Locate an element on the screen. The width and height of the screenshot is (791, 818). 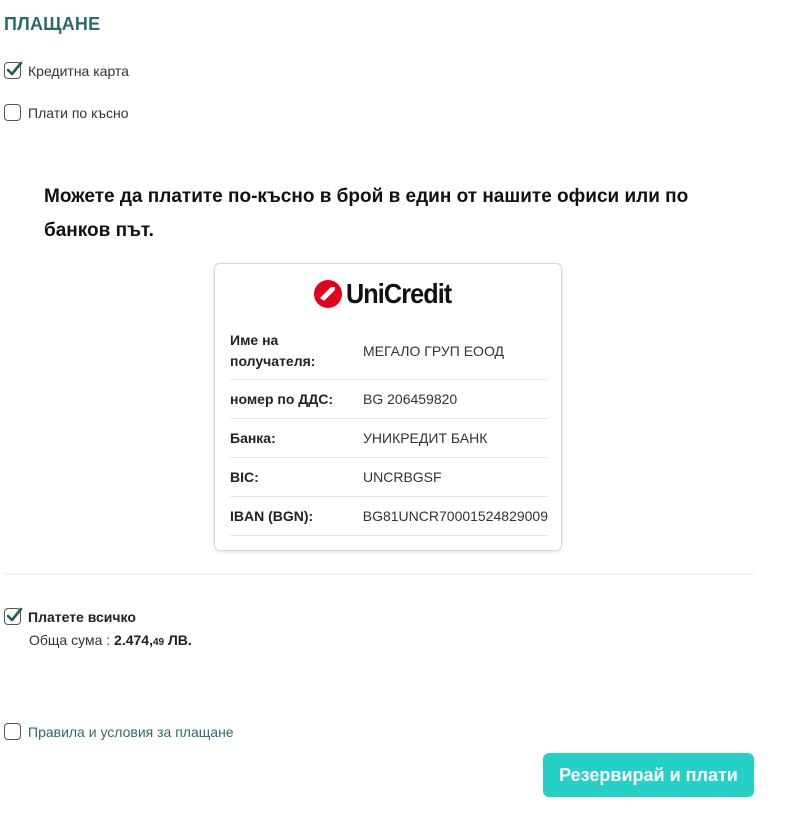
bank-row-recipient: Име на получателя: МЕГАЛО ГРУП ЕООД is located at coordinates (389, 351).